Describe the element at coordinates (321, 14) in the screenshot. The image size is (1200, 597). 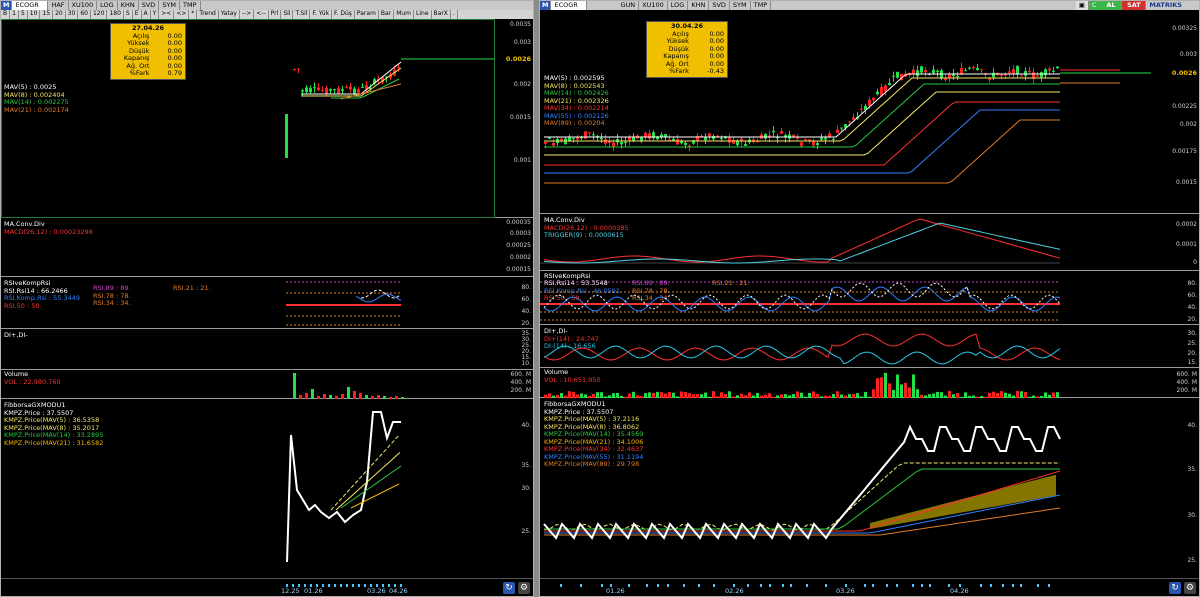
I see `toolbar-button: F. Yük` at that location.